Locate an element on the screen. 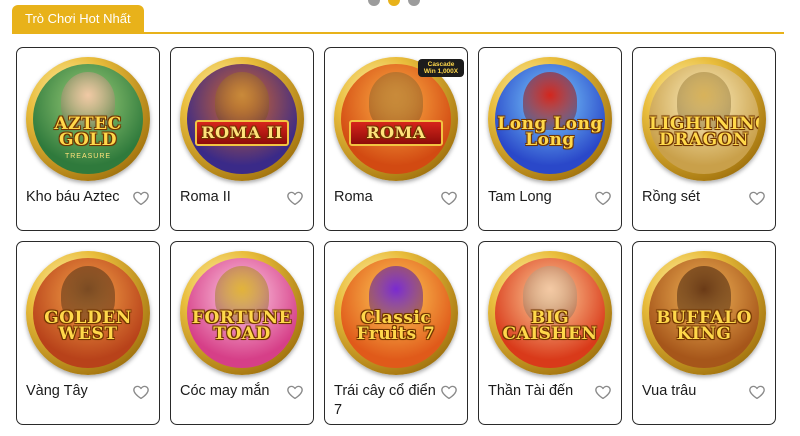  game-artwork: FORTUNE TOAD is located at coordinates (242, 313).